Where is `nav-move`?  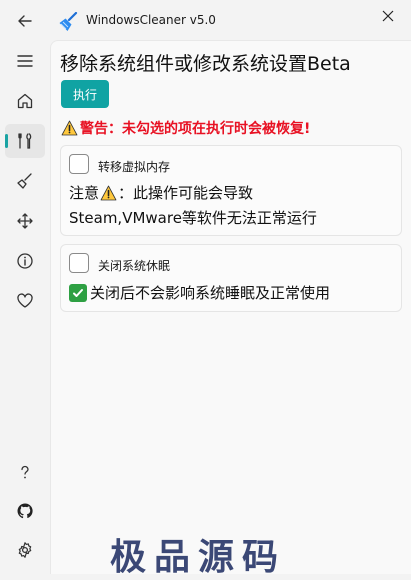
nav-move is located at coordinates (25, 221).